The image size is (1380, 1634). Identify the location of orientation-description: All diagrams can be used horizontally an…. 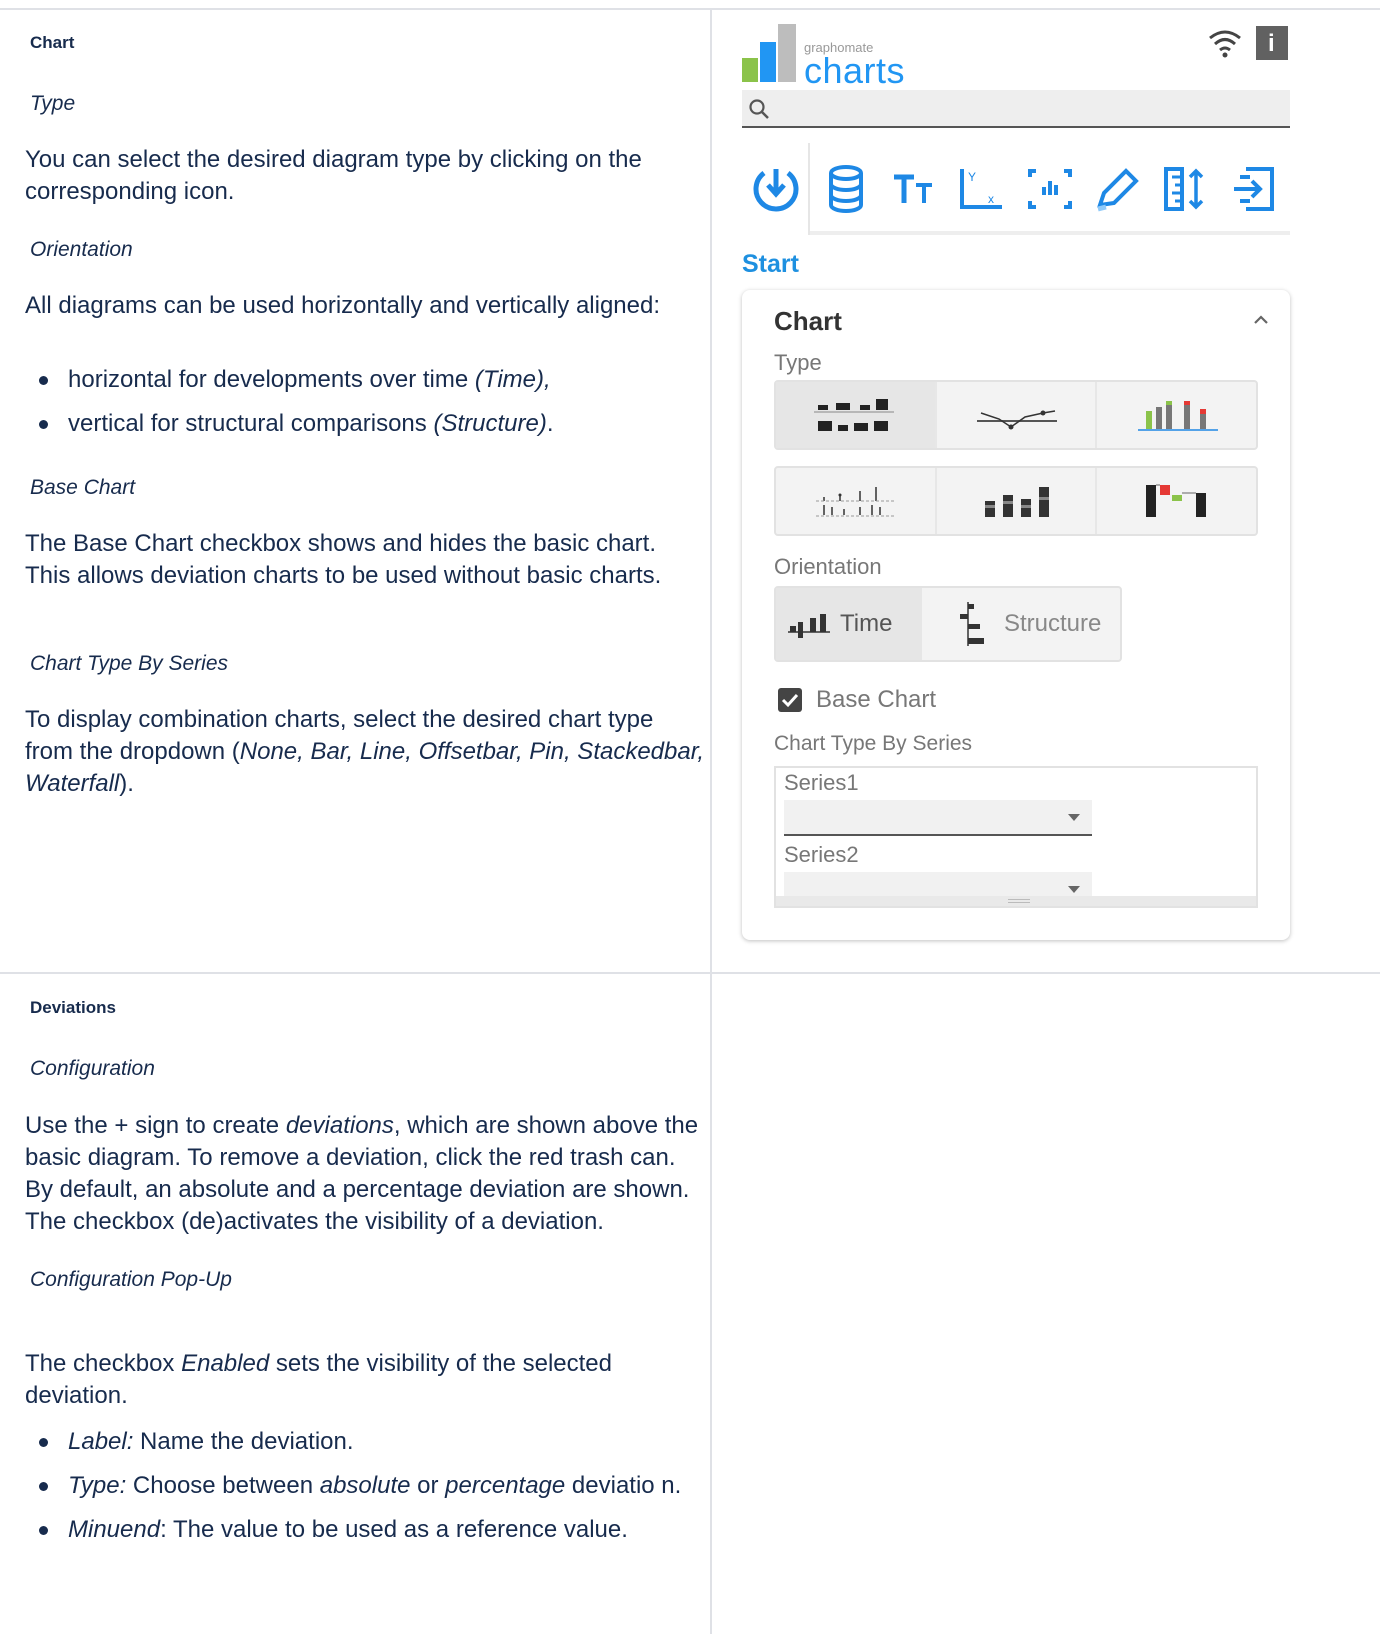
(343, 305).